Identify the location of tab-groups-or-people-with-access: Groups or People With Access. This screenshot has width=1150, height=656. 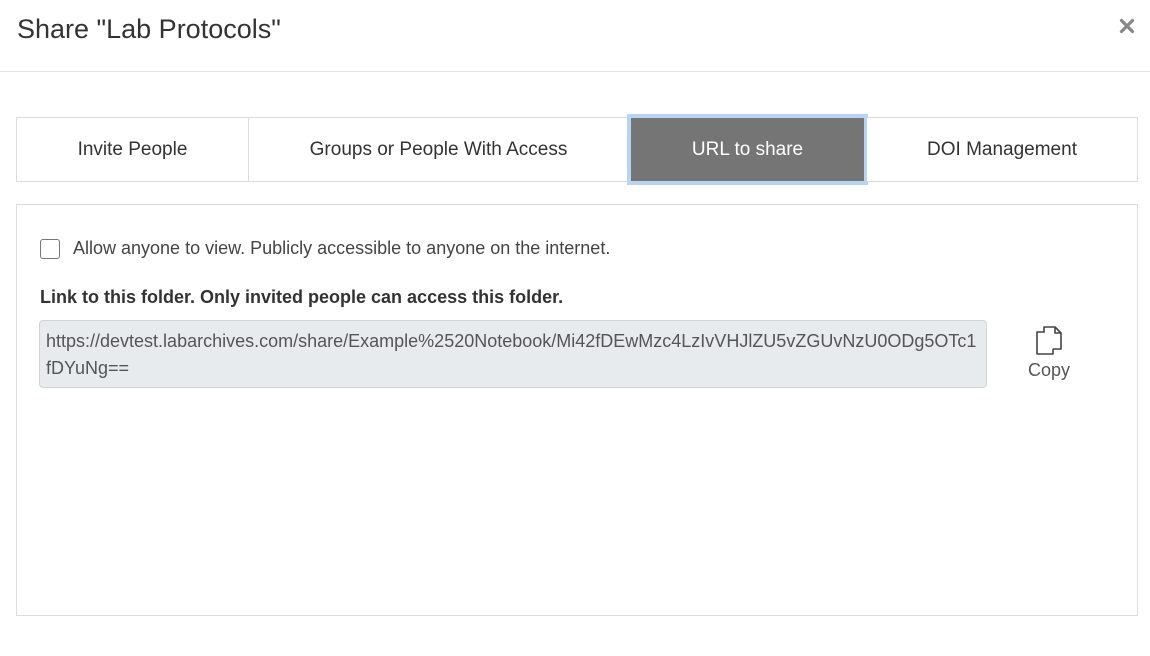
(438, 149).